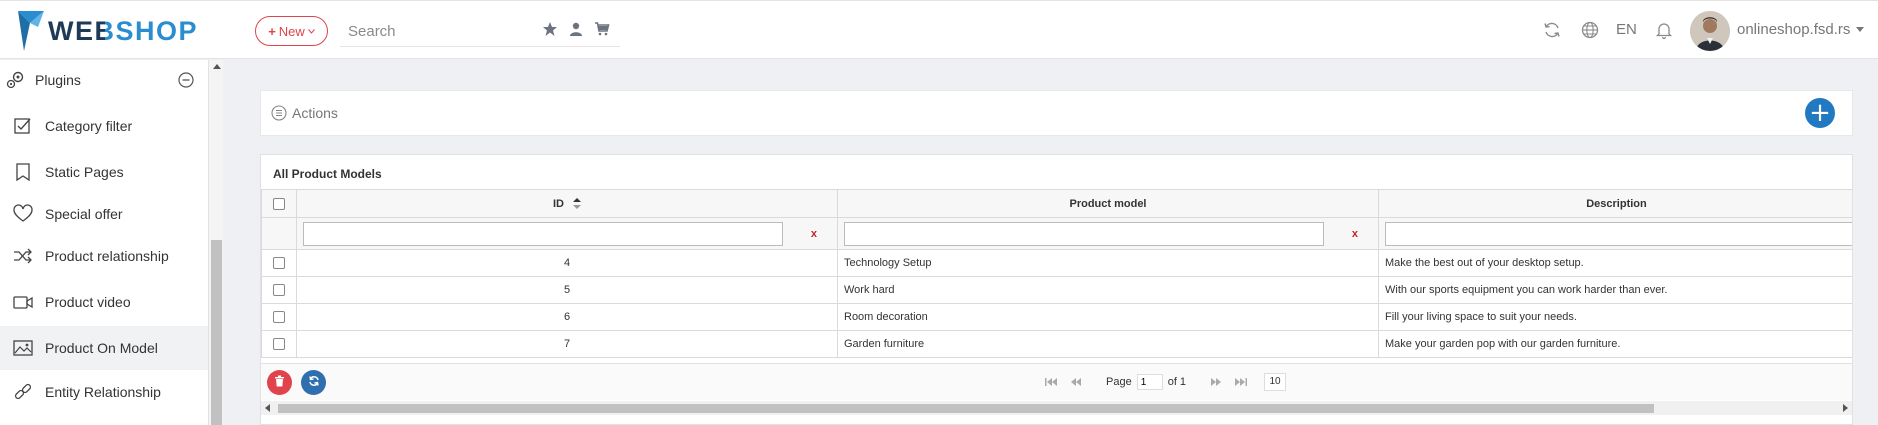 This screenshot has width=1878, height=425. What do you see at coordinates (123, 30) in the screenshot?
I see `logo-word: WEBSHOP` at bounding box center [123, 30].